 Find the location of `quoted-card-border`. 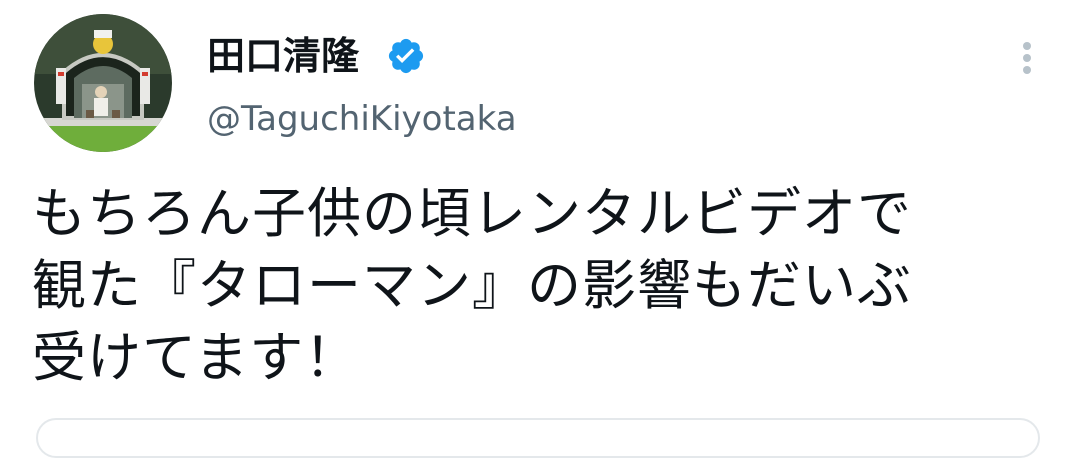

quoted-card-border is located at coordinates (538, 438).